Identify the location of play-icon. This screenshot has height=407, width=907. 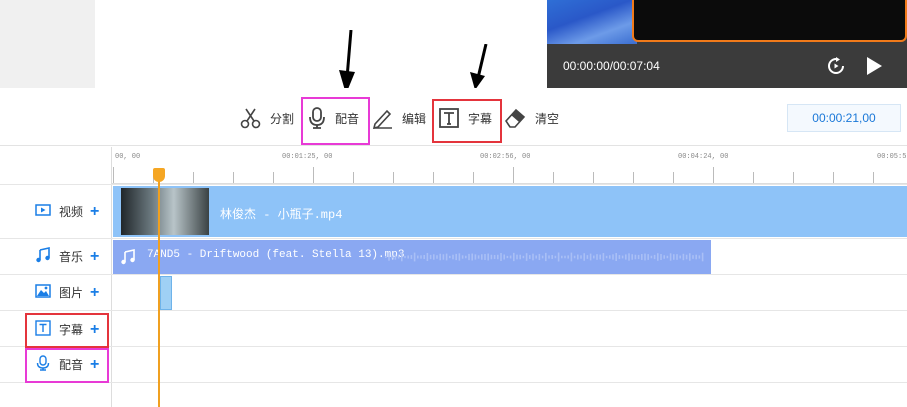
(874, 66).